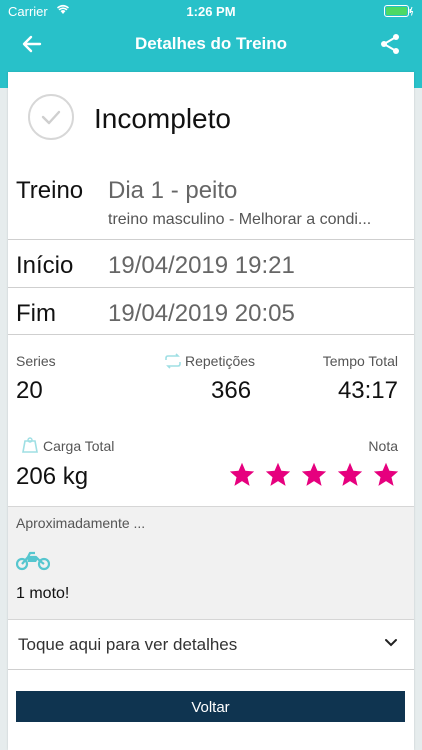 The height and width of the screenshot is (750, 422). Describe the element at coordinates (30, 447) in the screenshot. I see `weight-icon` at that location.